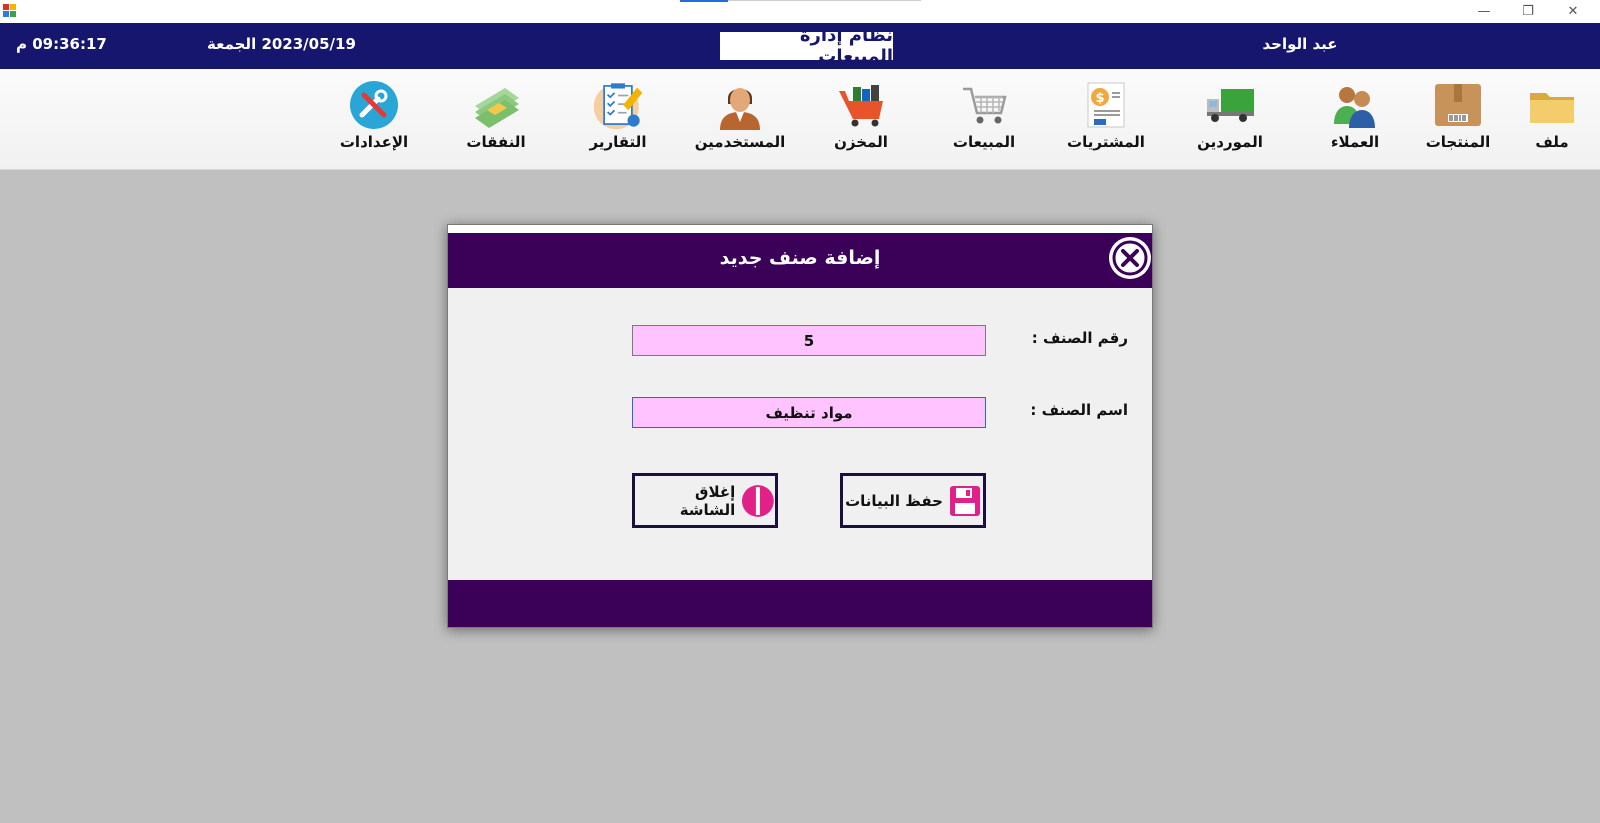  Describe the element at coordinates (809, 340) in the screenshot. I see `item-number-input` at that location.